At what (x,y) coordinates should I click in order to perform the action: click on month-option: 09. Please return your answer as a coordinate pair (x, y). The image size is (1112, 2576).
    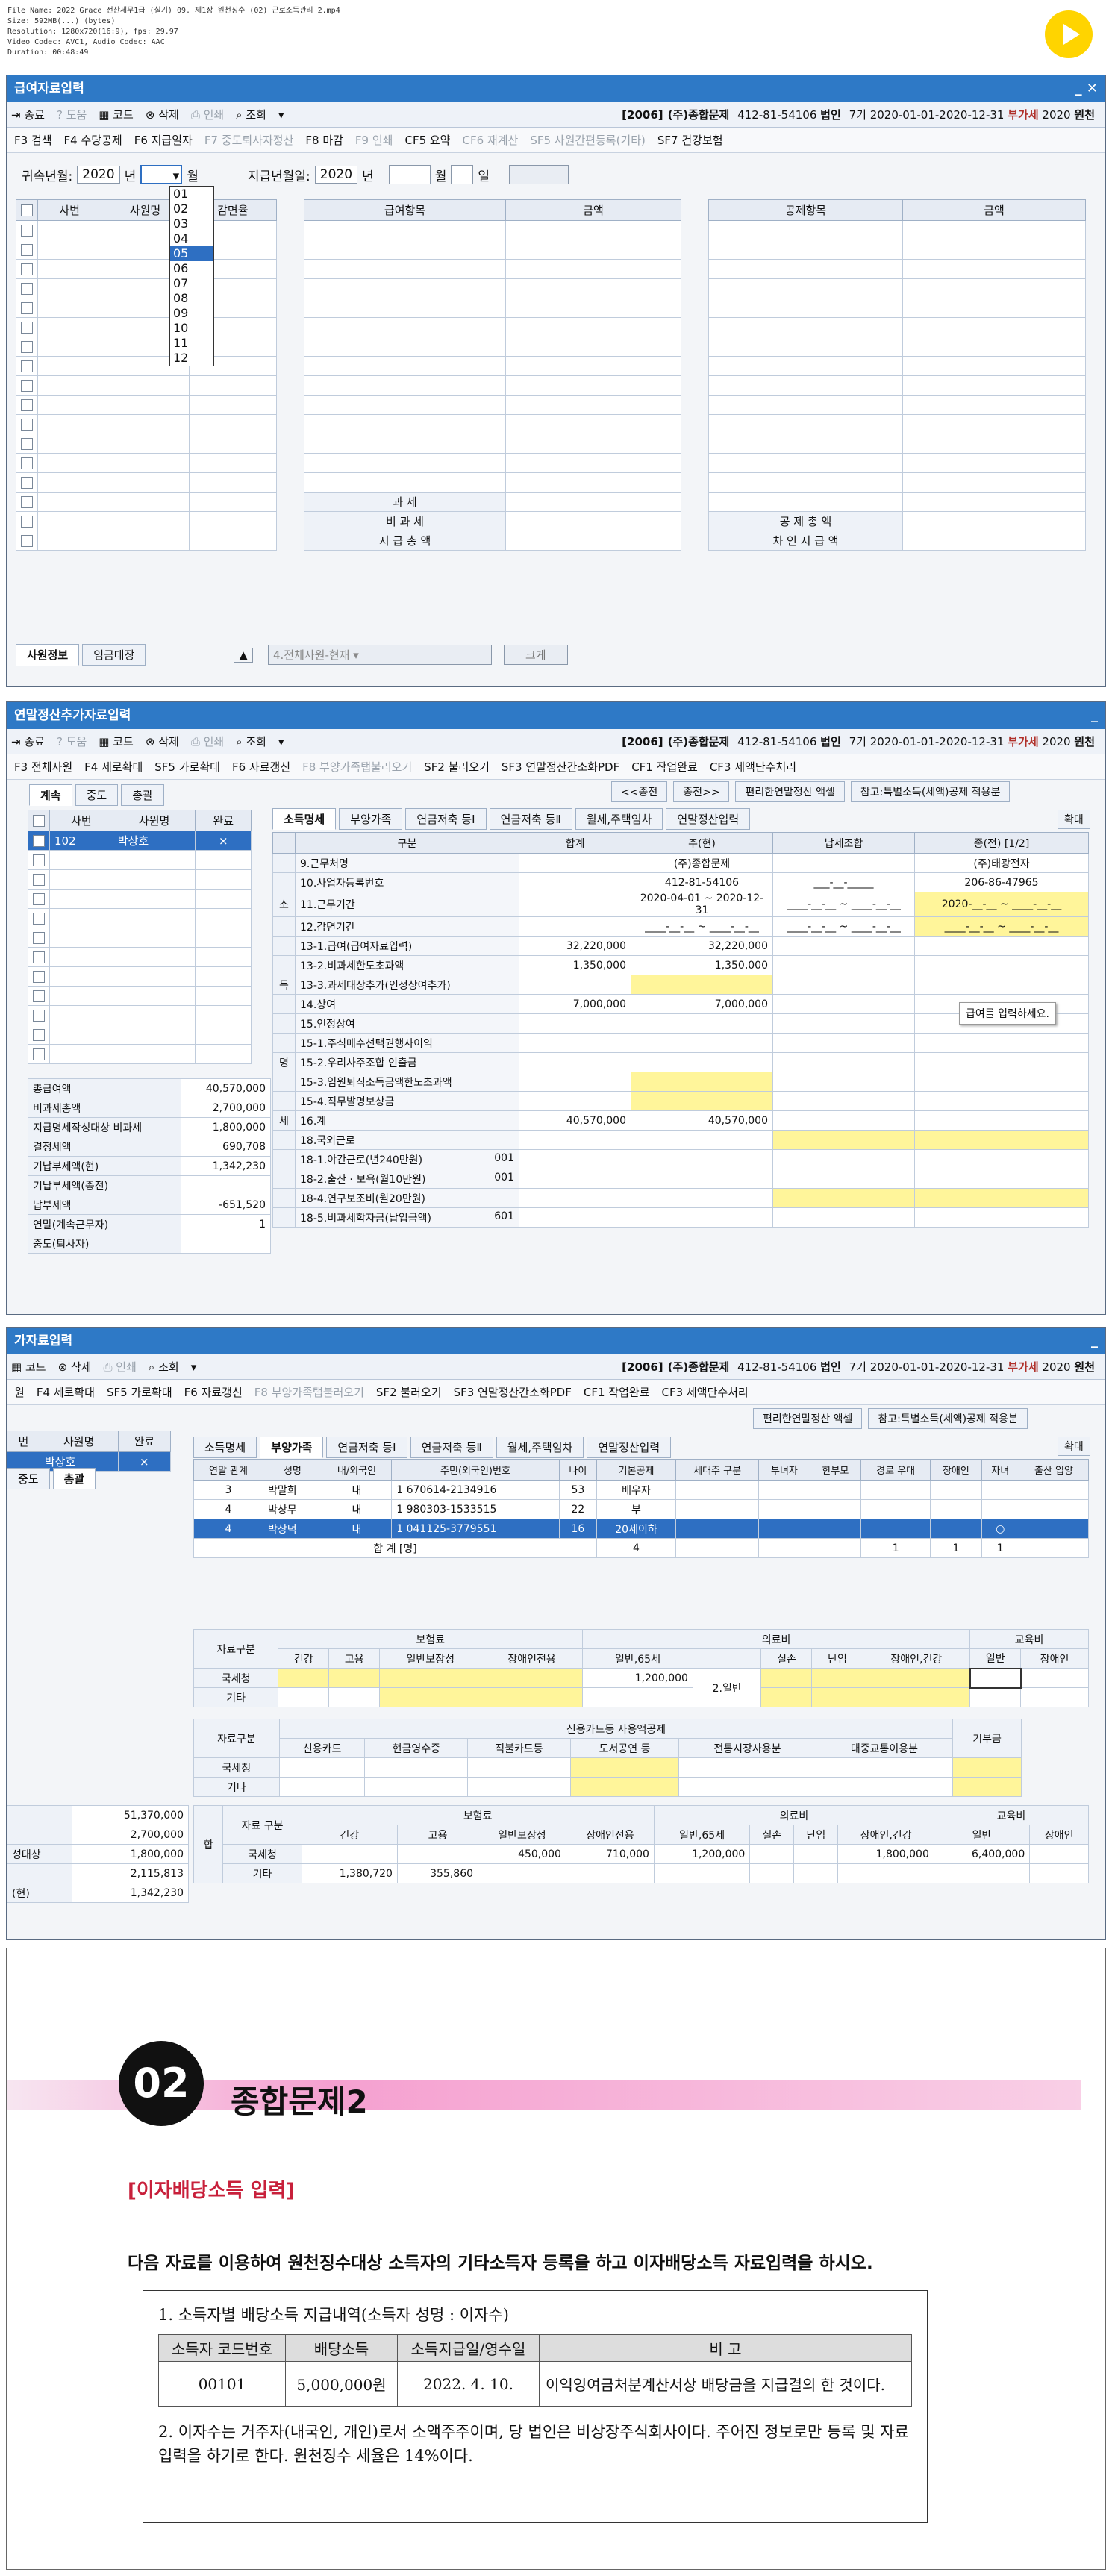
    Looking at the image, I should click on (192, 313).